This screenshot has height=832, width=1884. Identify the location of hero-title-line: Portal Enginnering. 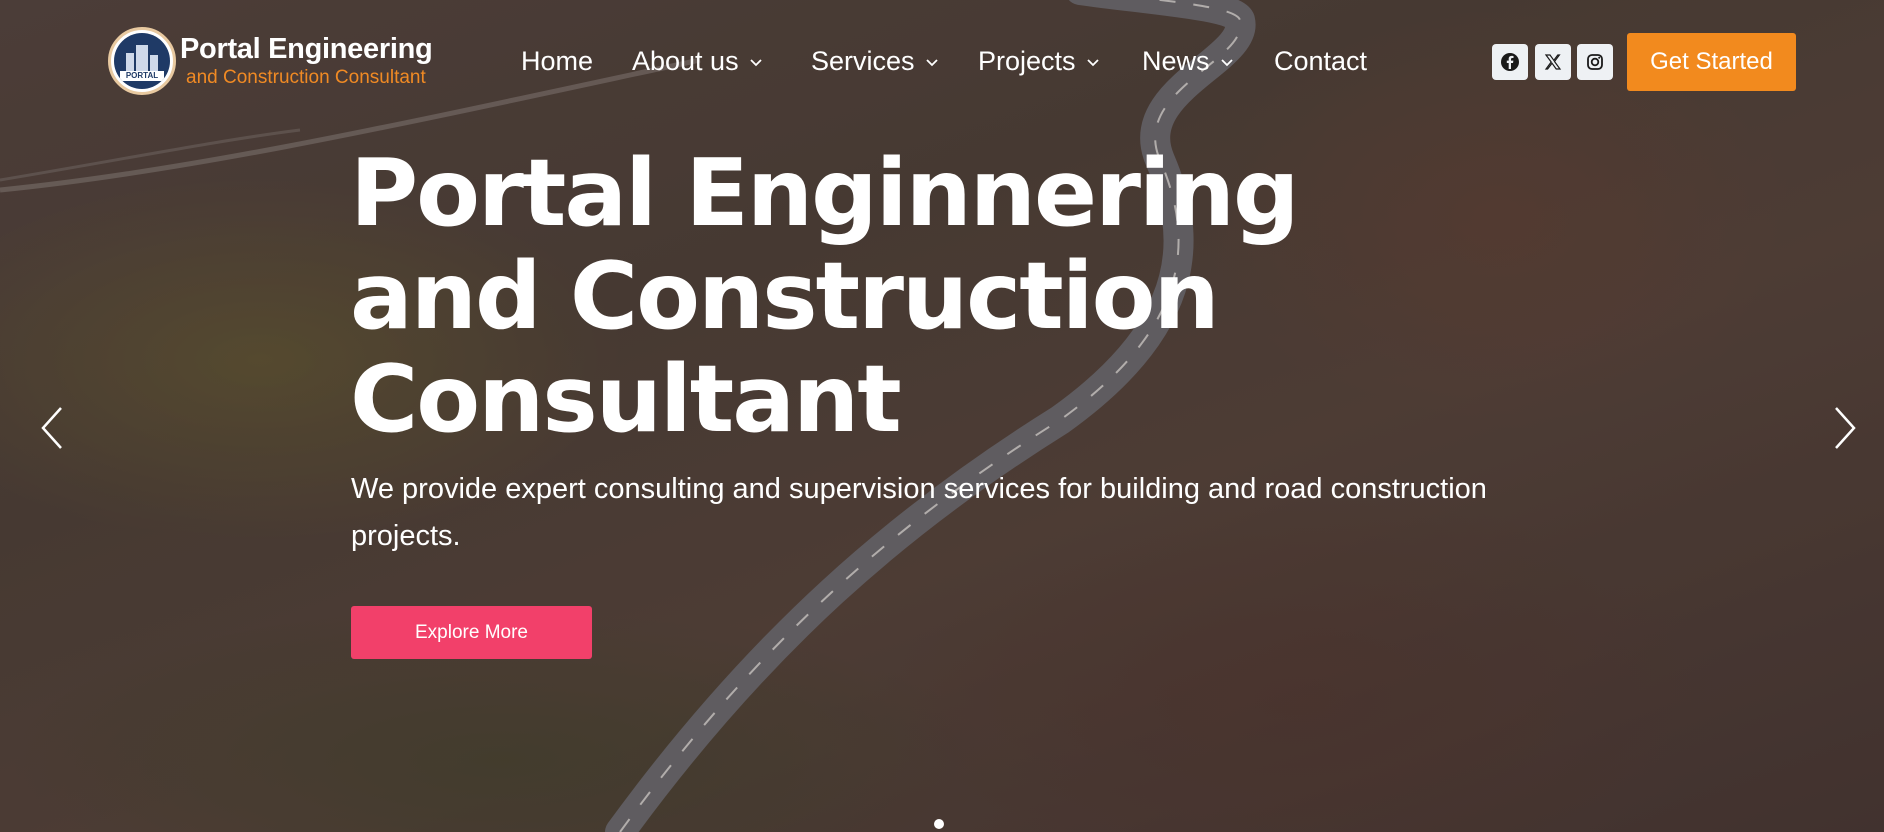
(825, 193).